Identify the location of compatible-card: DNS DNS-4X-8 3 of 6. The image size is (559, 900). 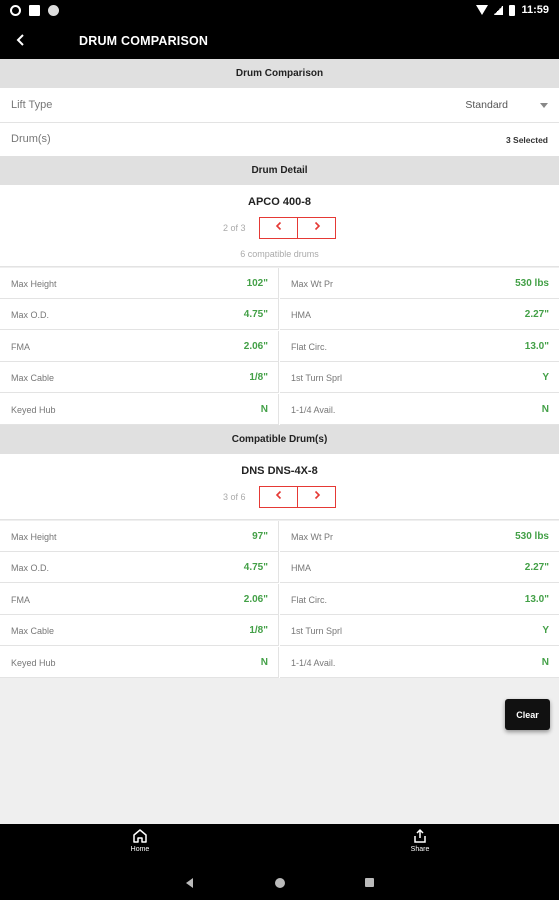
(279, 487).